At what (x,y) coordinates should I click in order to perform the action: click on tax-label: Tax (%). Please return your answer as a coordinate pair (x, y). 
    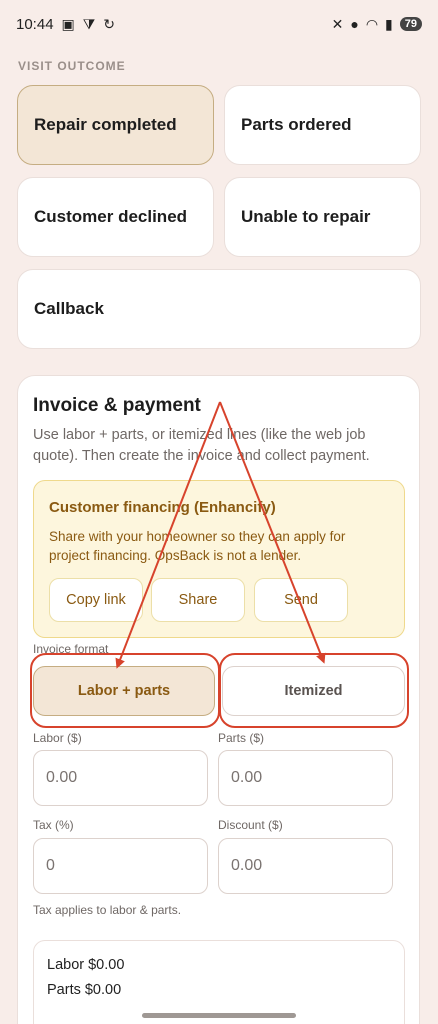
    Looking at the image, I should click on (53, 825).